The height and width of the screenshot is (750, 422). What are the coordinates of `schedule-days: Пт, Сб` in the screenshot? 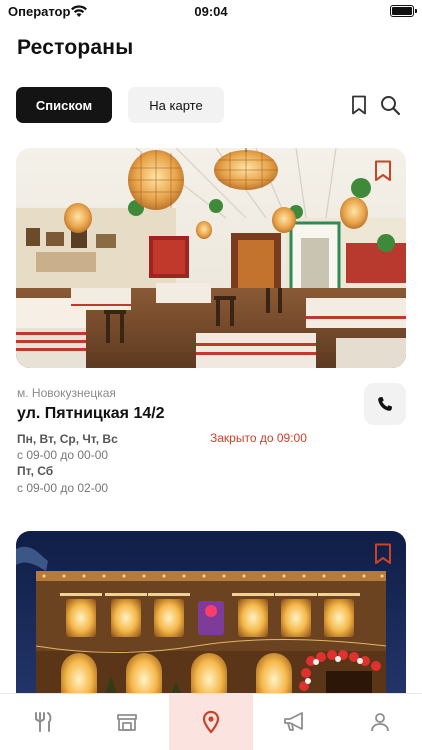 It's located at (35, 471).